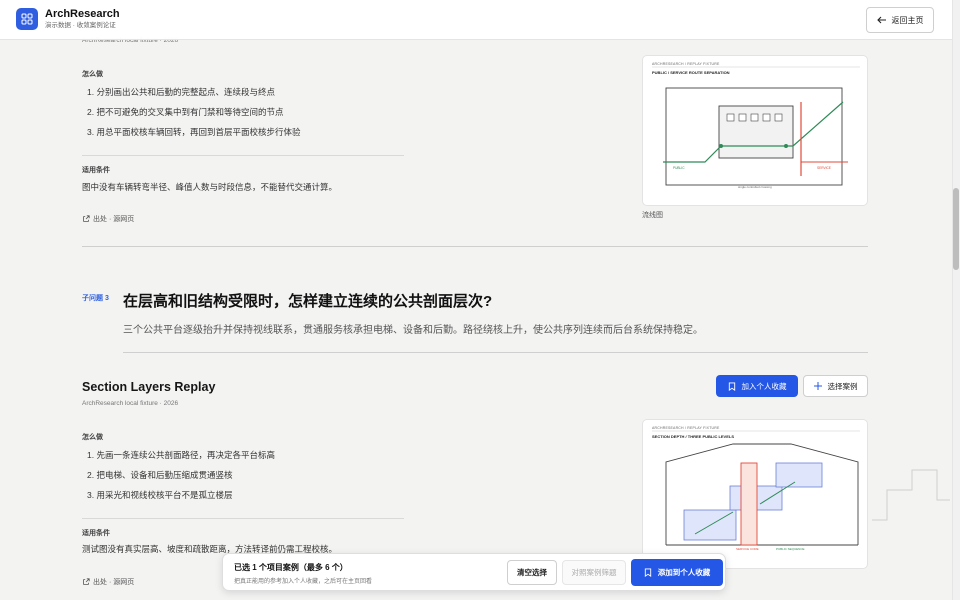  Describe the element at coordinates (476, 20) in the screenshot. I see `top-bar: ArchResearch 演示数据 · 收敛案例论证 返回主页` at that location.